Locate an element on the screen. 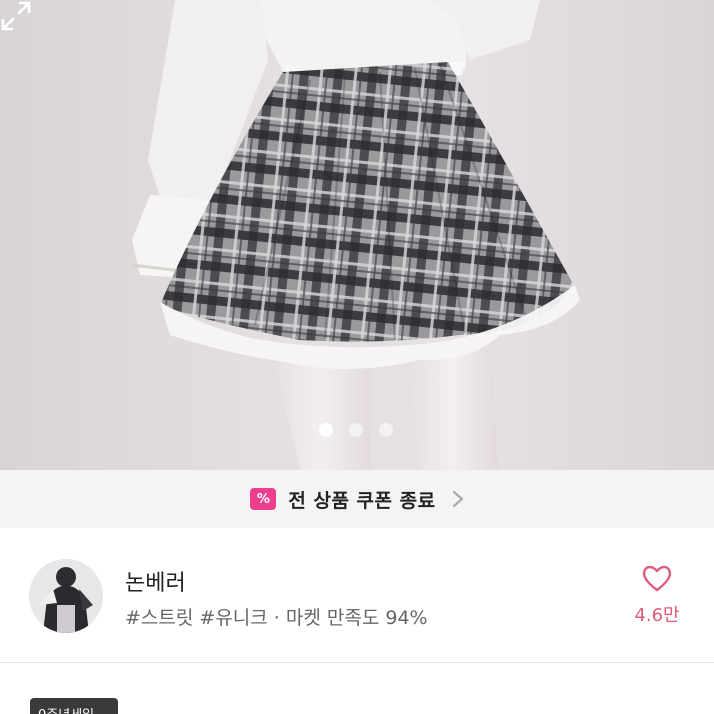  expand-icon is located at coordinates (16, 16).